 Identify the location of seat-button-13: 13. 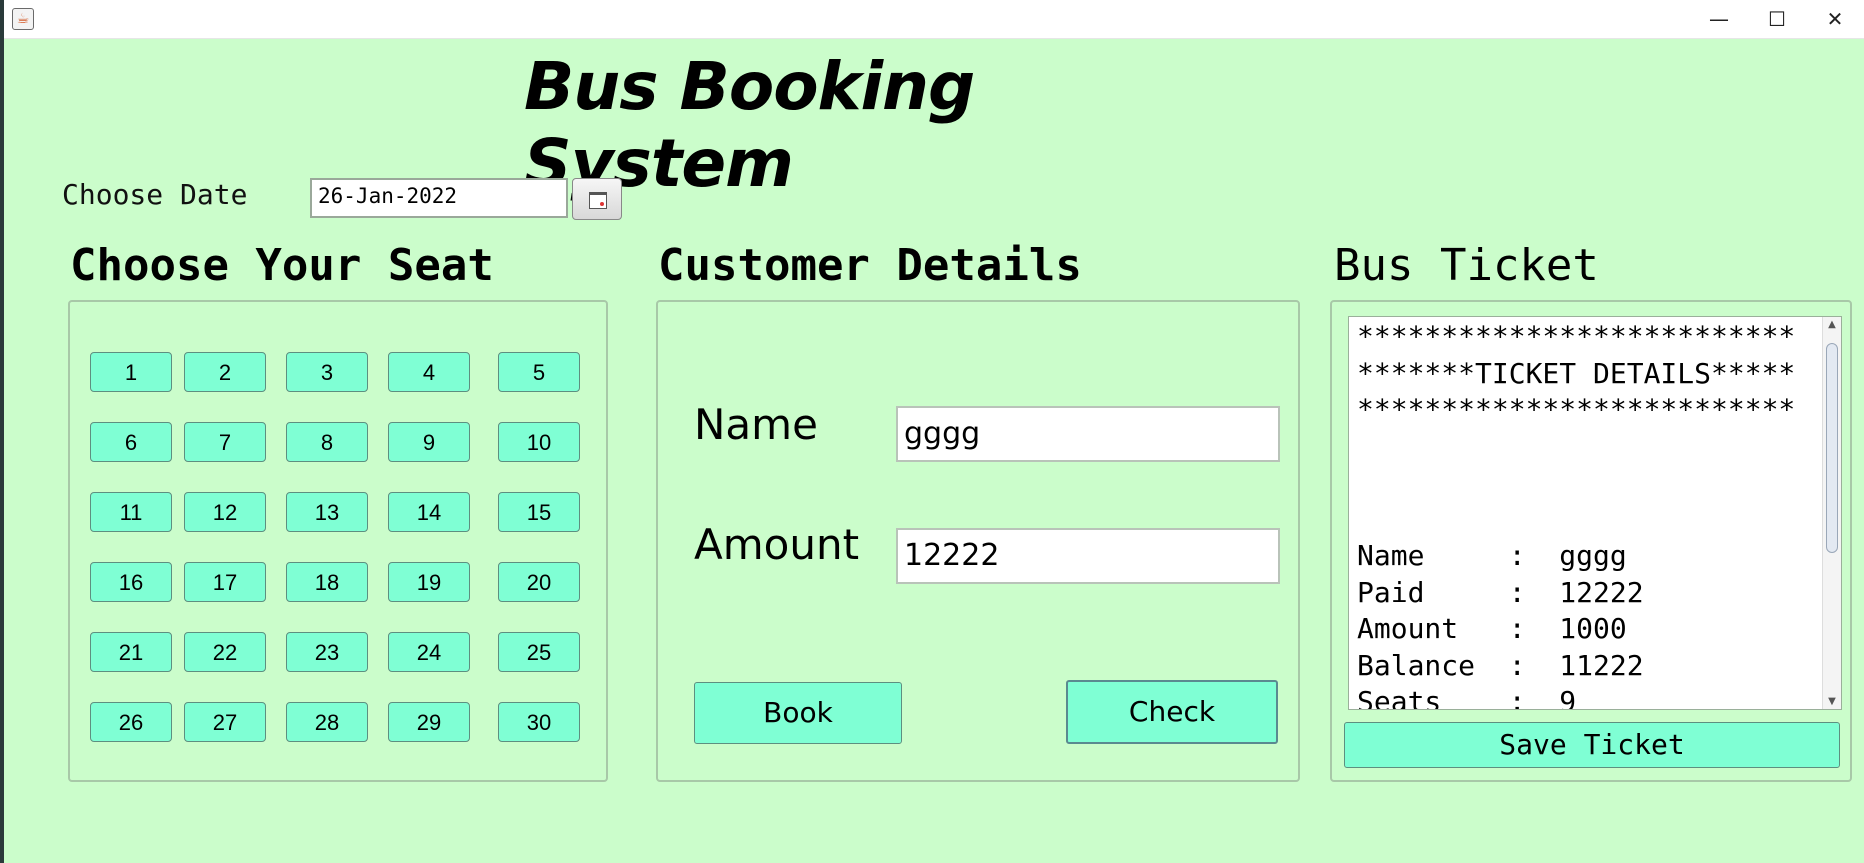
(327, 512).